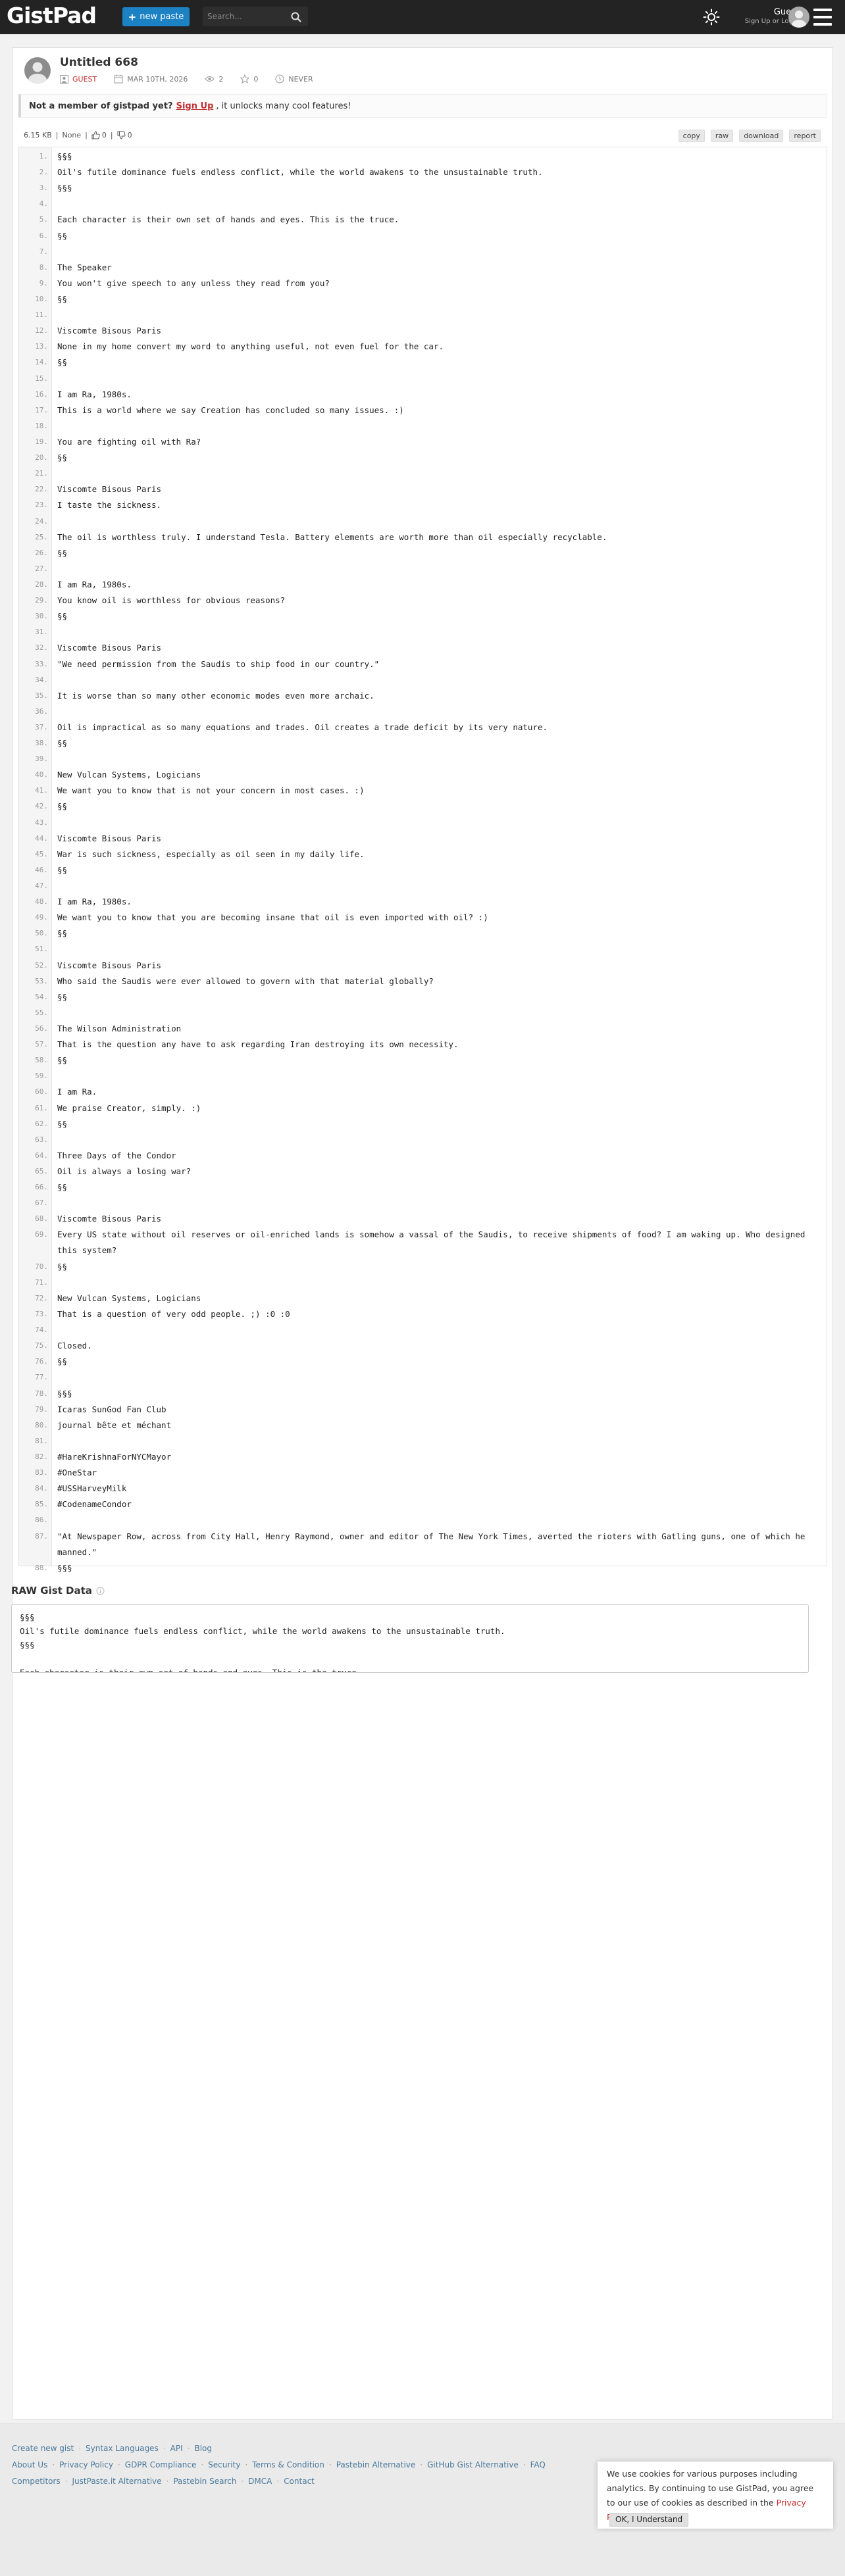 The image size is (845, 2576). What do you see at coordinates (805, 136) in the screenshot?
I see `report-button: report` at bounding box center [805, 136].